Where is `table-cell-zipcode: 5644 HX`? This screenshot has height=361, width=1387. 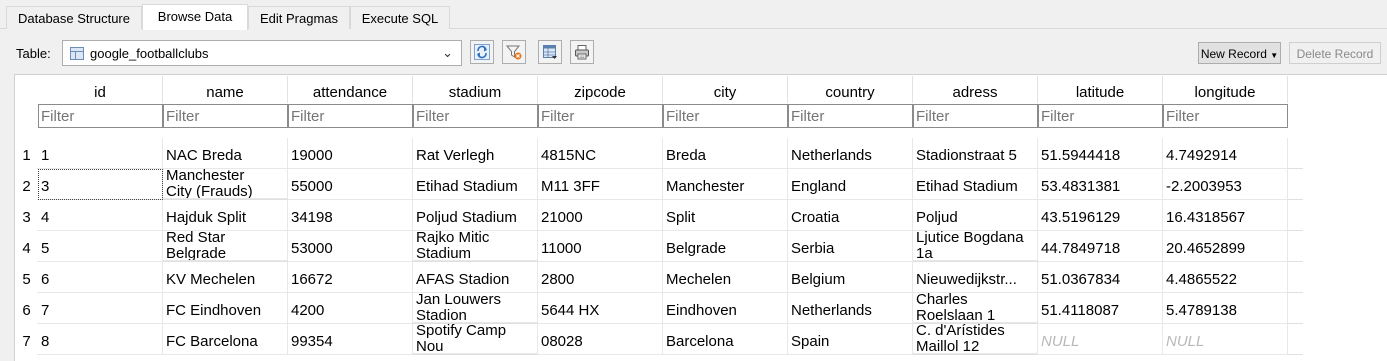 table-cell-zipcode: 5644 HX is located at coordinates (600, 308).